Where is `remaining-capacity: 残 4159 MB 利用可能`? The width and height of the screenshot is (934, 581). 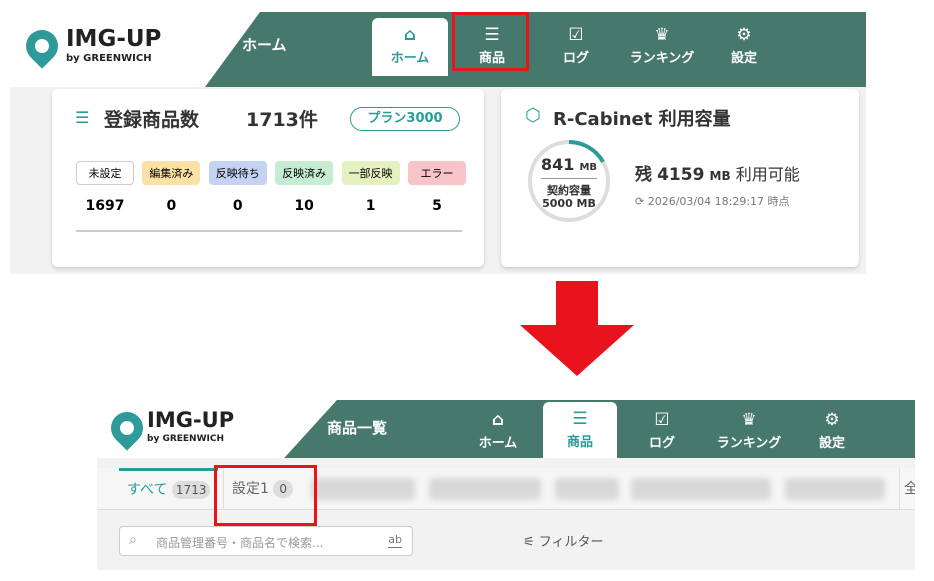
remaining-capacity: 残 4159 MB 利用可能 is located at coordinates (717, 175).